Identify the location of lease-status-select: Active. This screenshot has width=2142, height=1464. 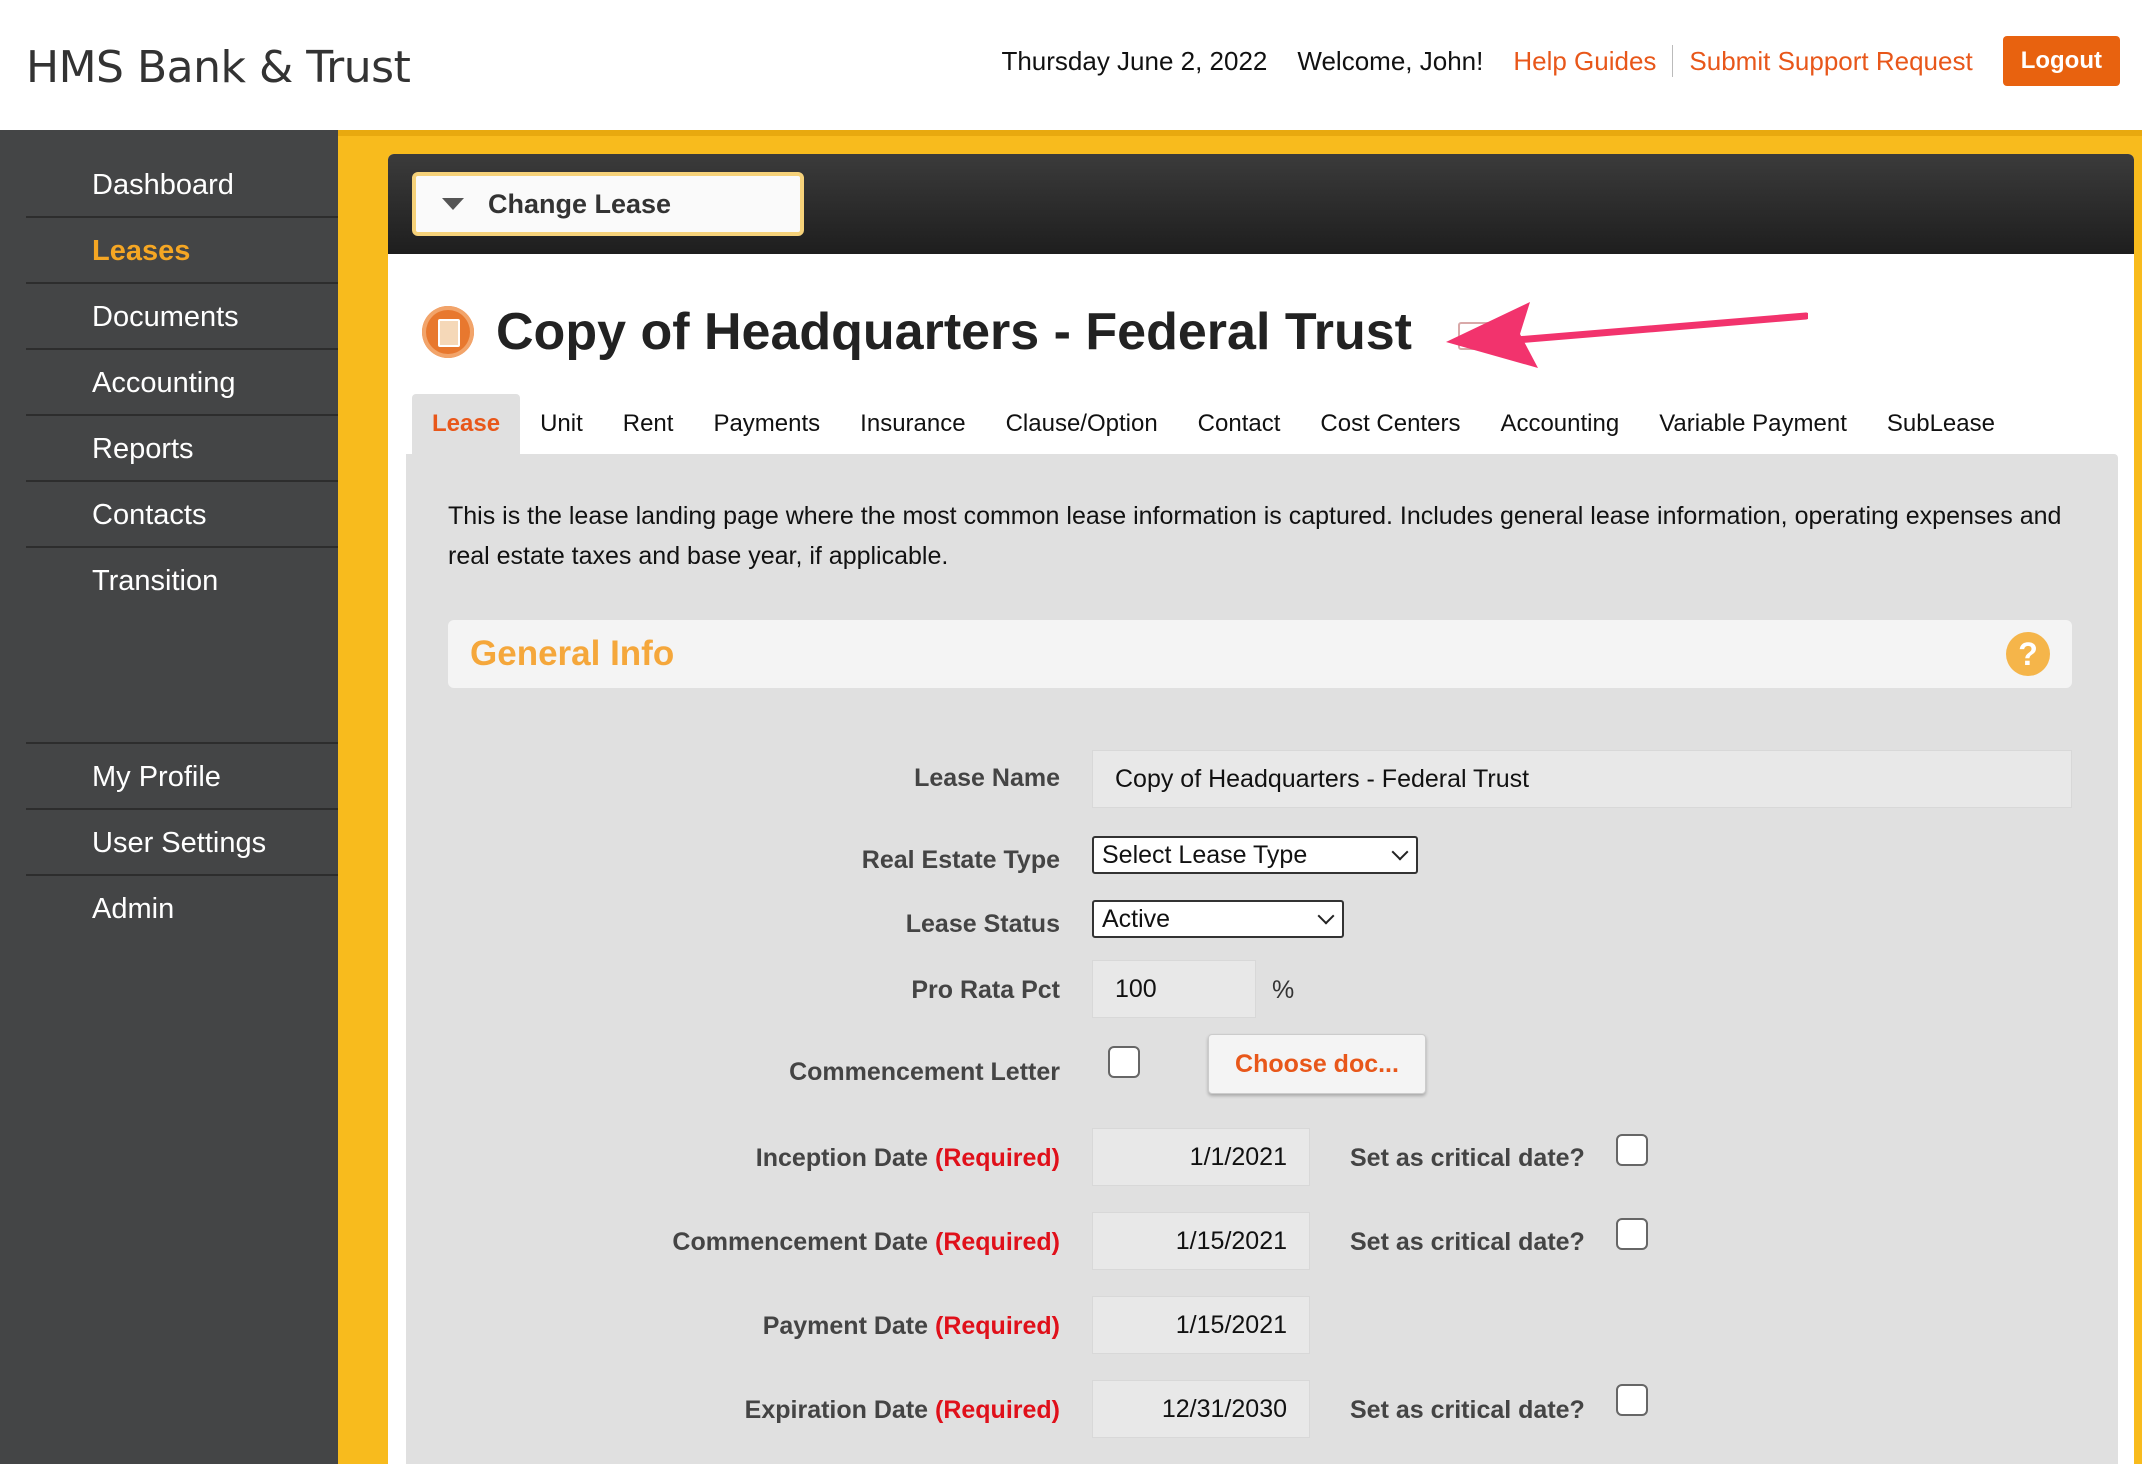
(1218, 919).